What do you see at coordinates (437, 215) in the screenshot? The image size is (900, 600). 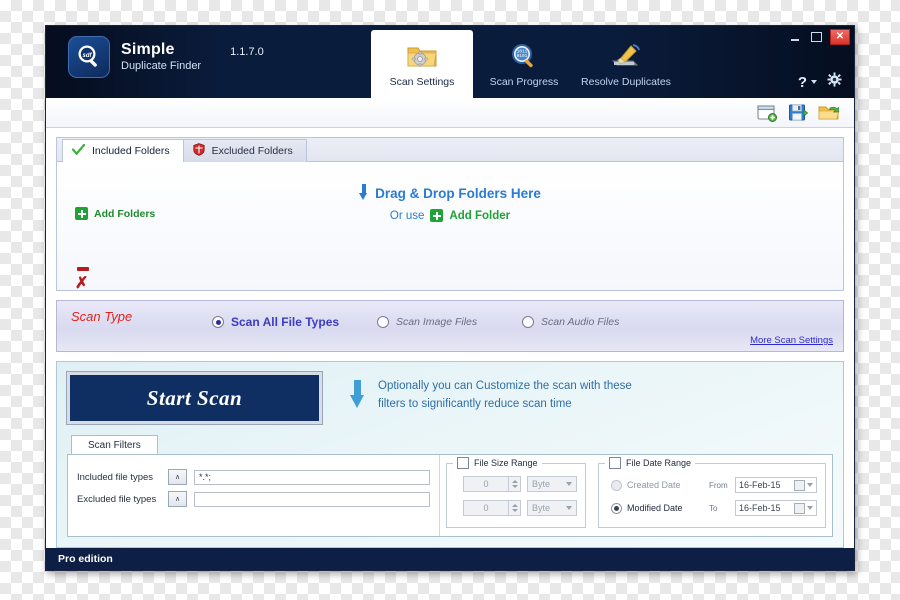 I see `add-folder-plus-icon` at bounding box center [437, 215].